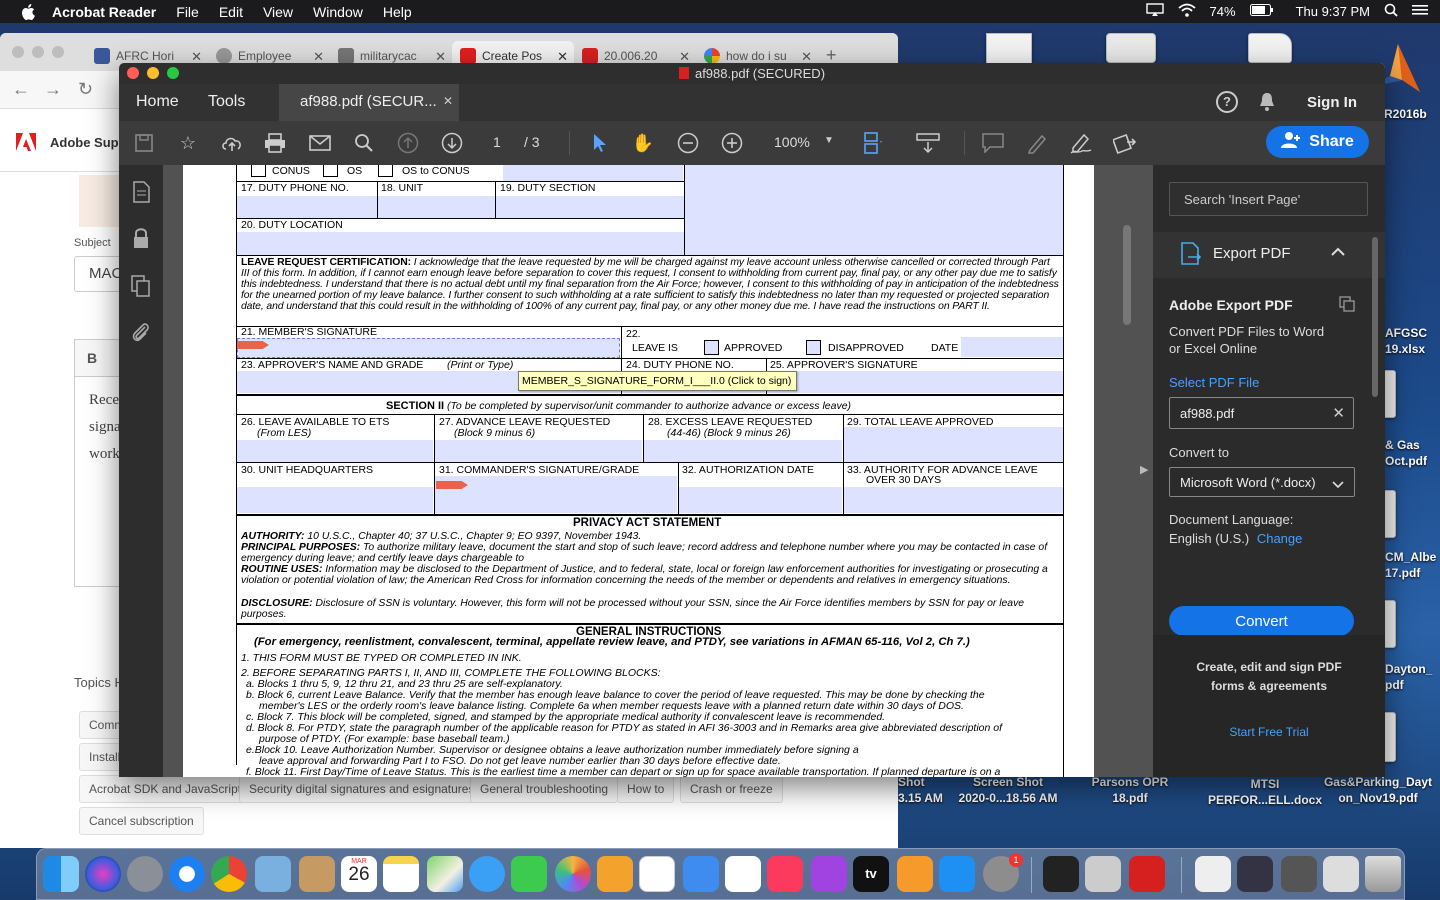 This screenshot has height=900, width=1440. Describe the element at coordinates (643, 143) in the screenshot. I see `hand-tool-icon: ✋` at that location.